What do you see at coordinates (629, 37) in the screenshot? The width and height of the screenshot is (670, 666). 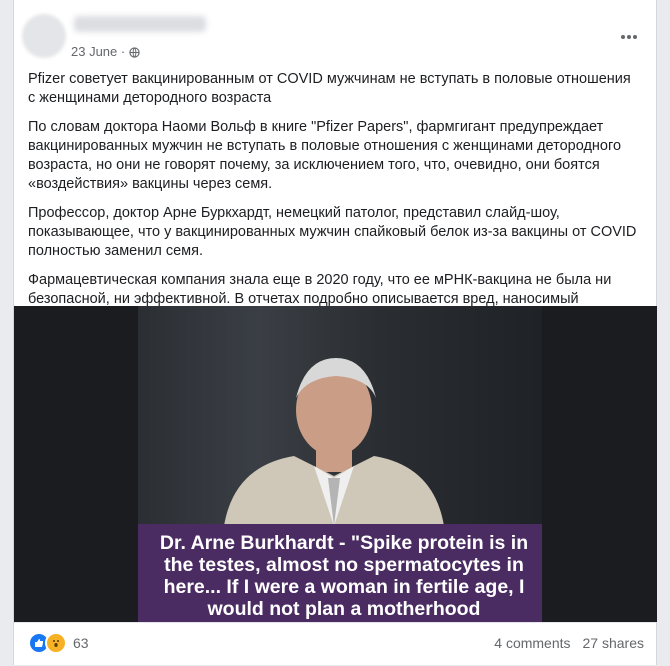 I see `more-options-icon` at bounding box center [629, 37].